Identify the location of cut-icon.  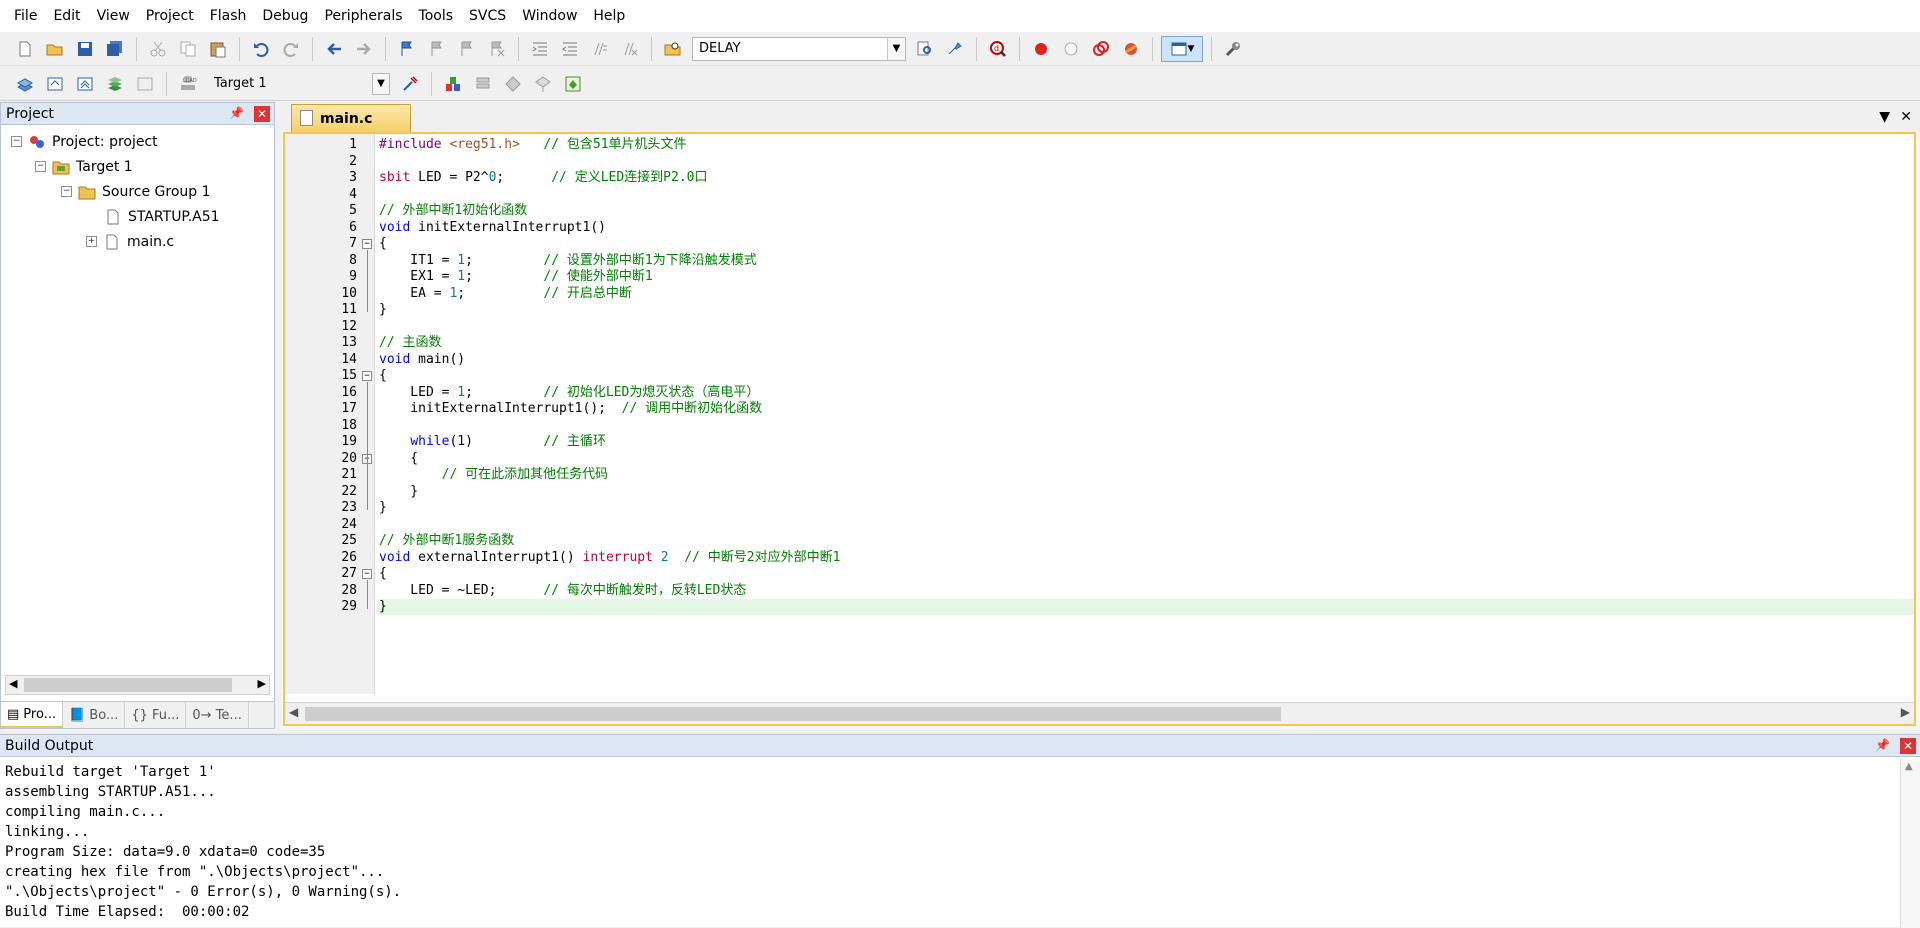
(158, 49).